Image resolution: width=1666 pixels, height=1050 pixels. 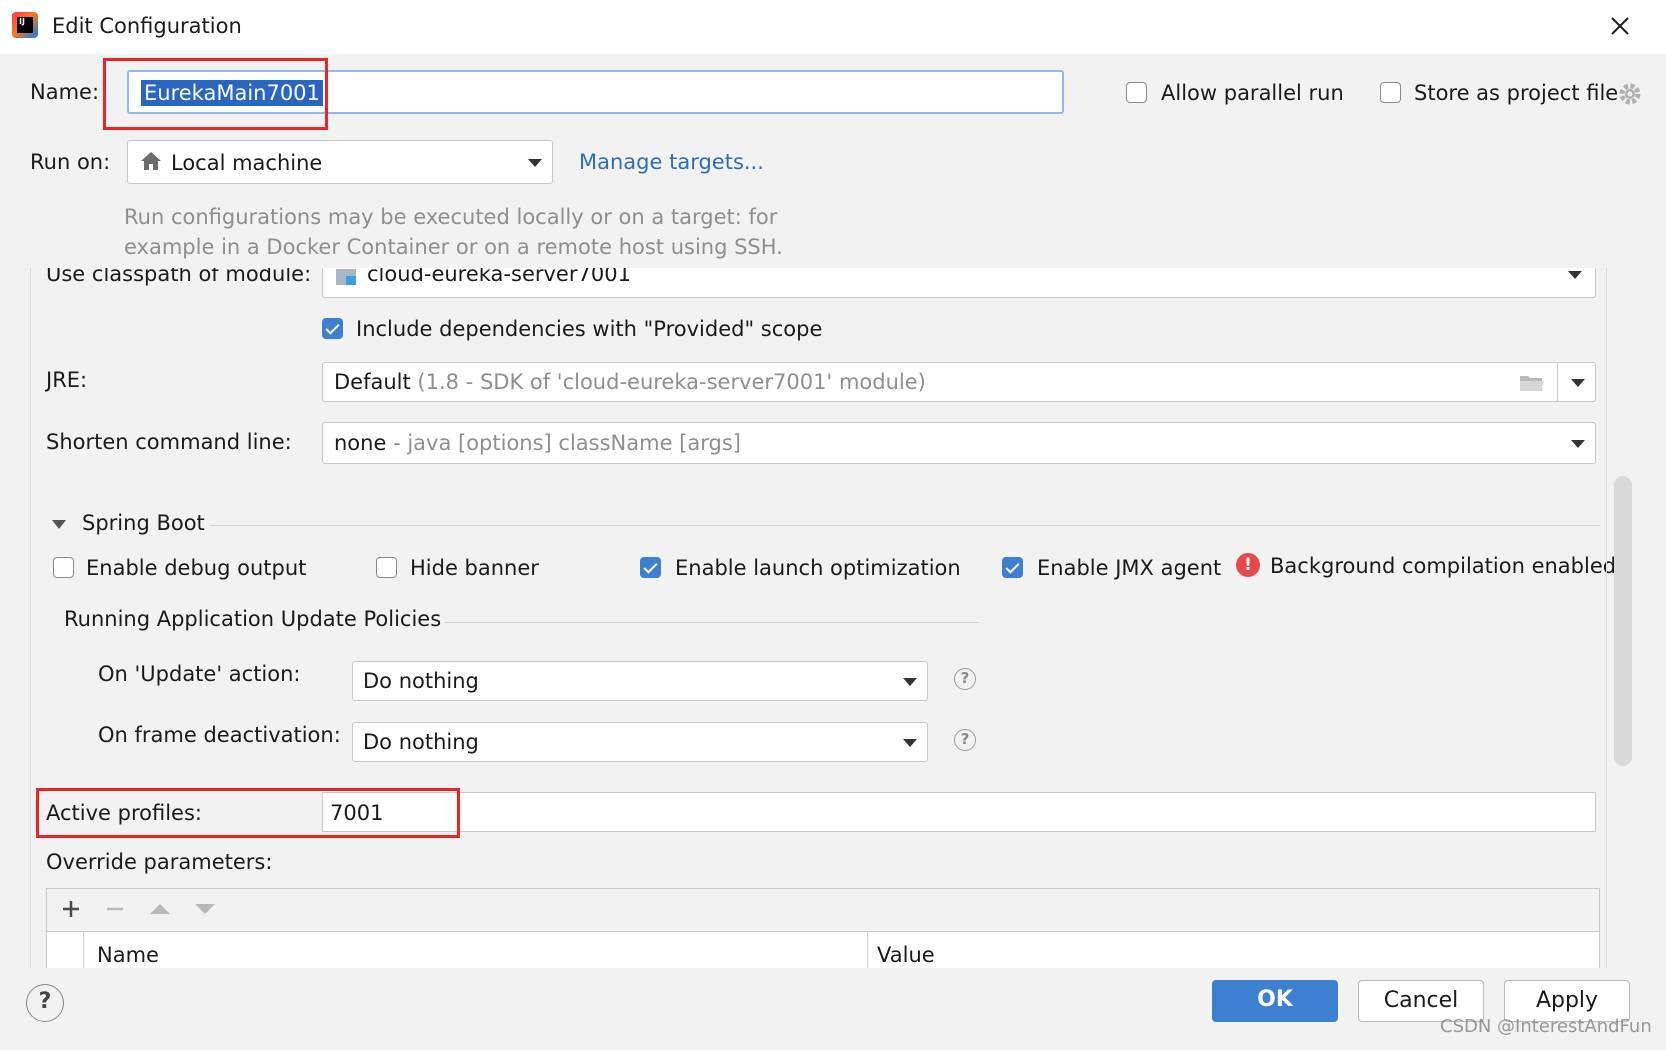 I want to click on on-update-label: On 'Update' action:, so click(x=199, y=674).